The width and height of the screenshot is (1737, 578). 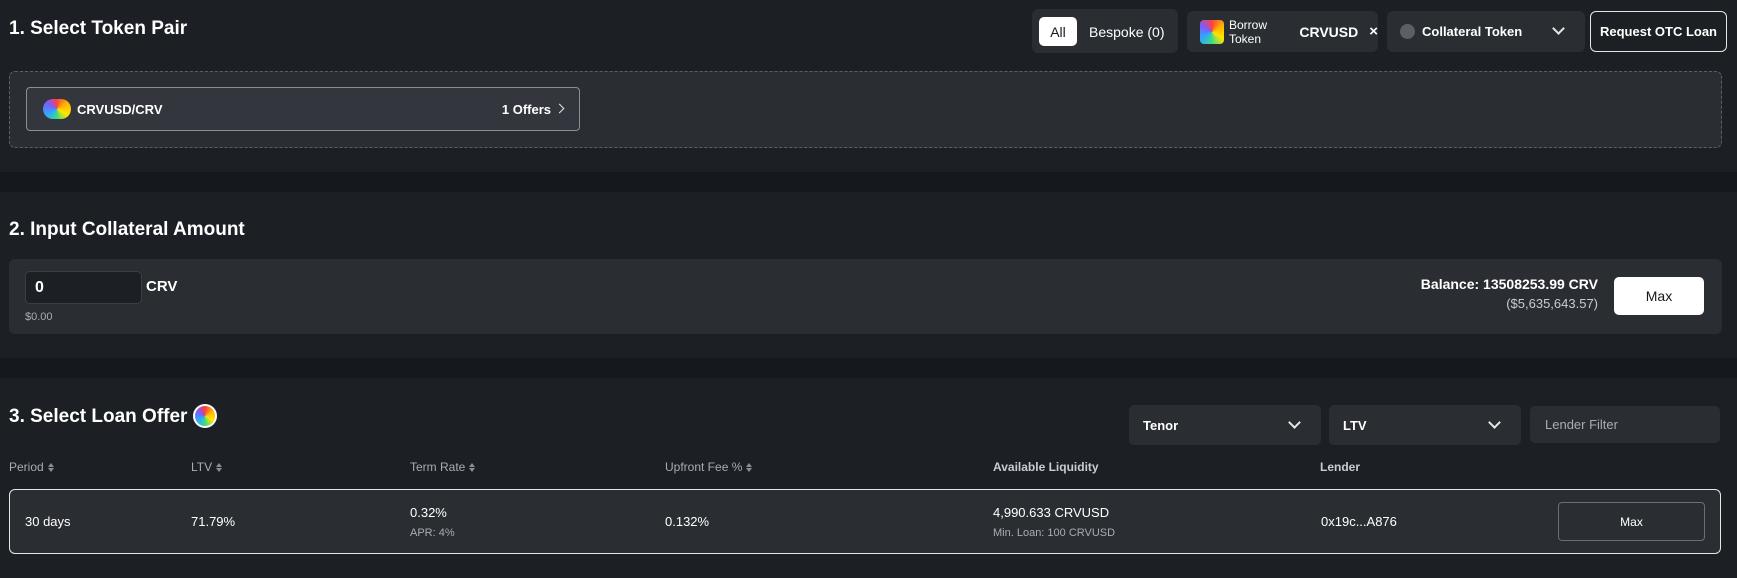 I want to click on filter-all-button: All, so click(x=1058, y=31).